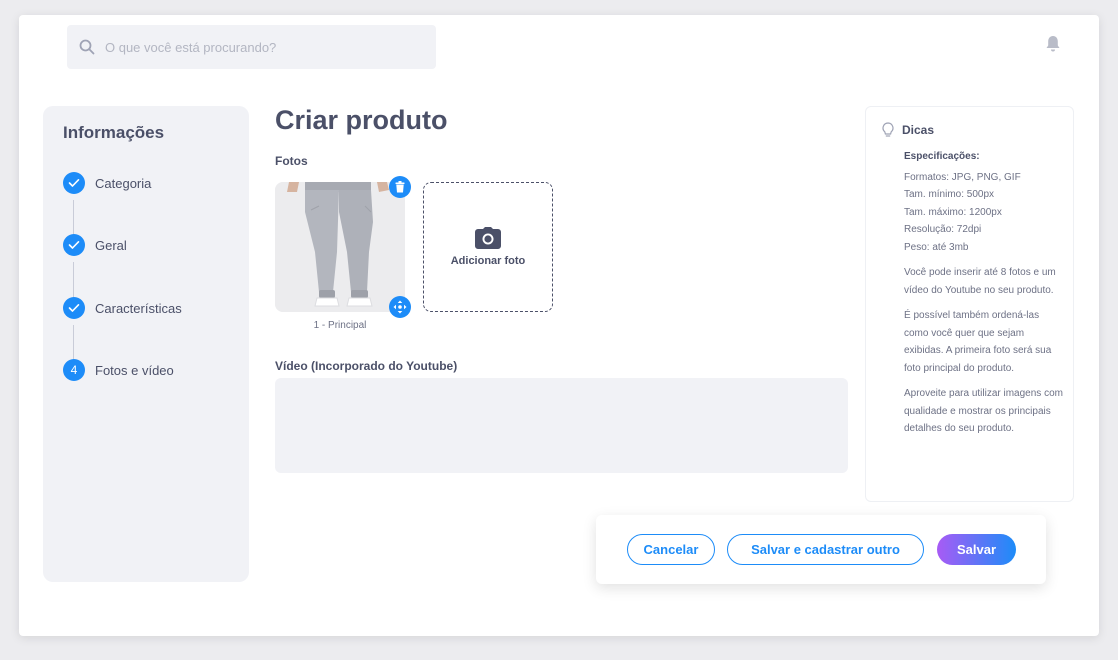 The image size is (1118, 660). I want to click on camera-icon, so click(488, 238).